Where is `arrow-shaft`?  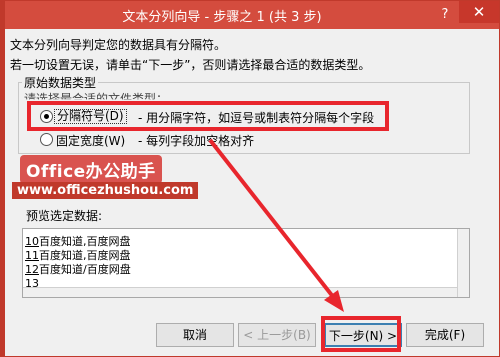 arrow-shaft is located at coordinates (272, 219).